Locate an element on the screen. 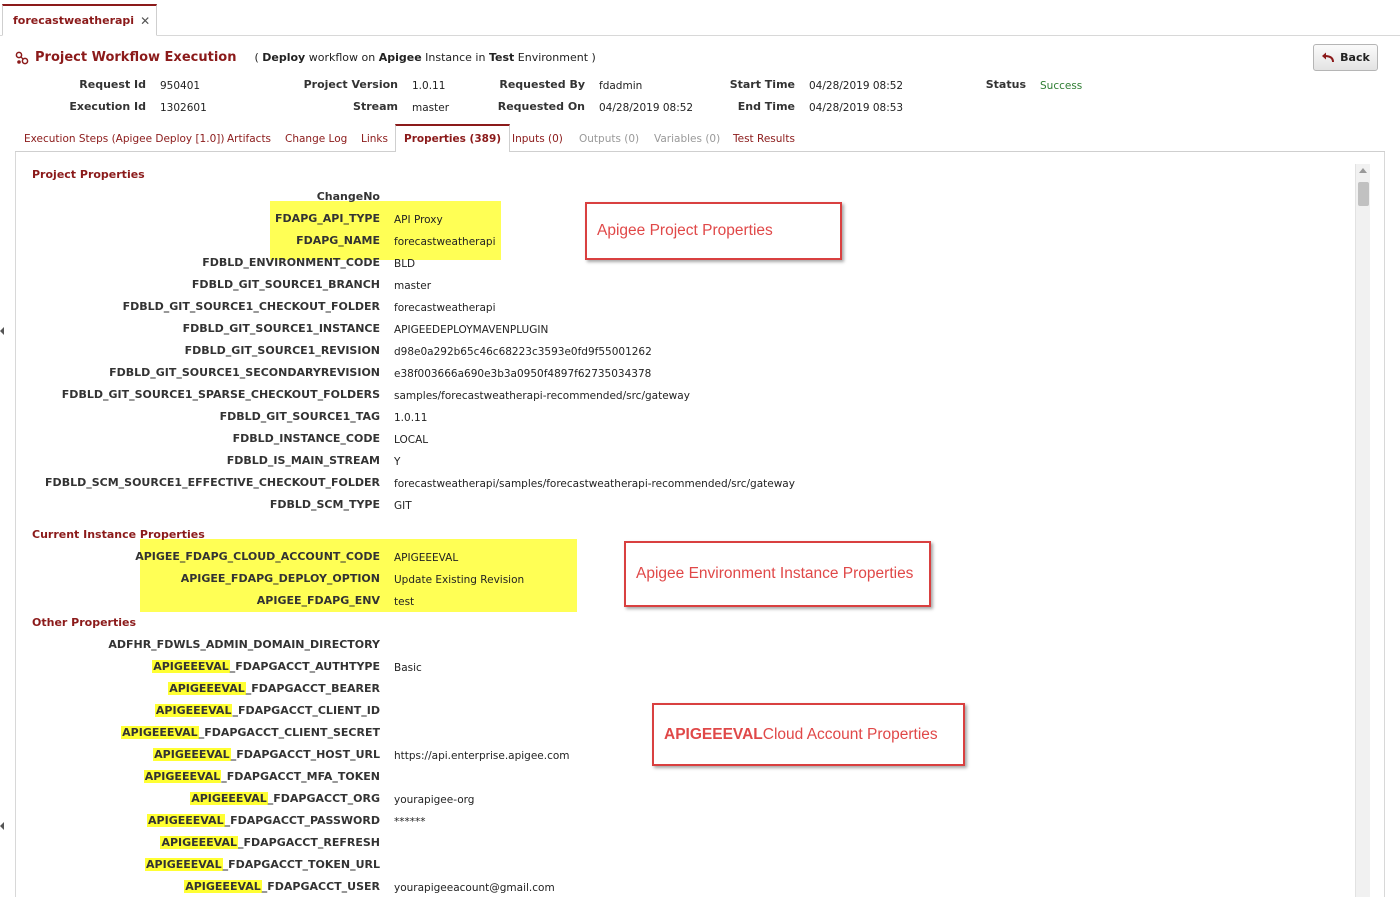  property-key: FDBLD_SCM_TYPE is located at coordinates (190, 504).